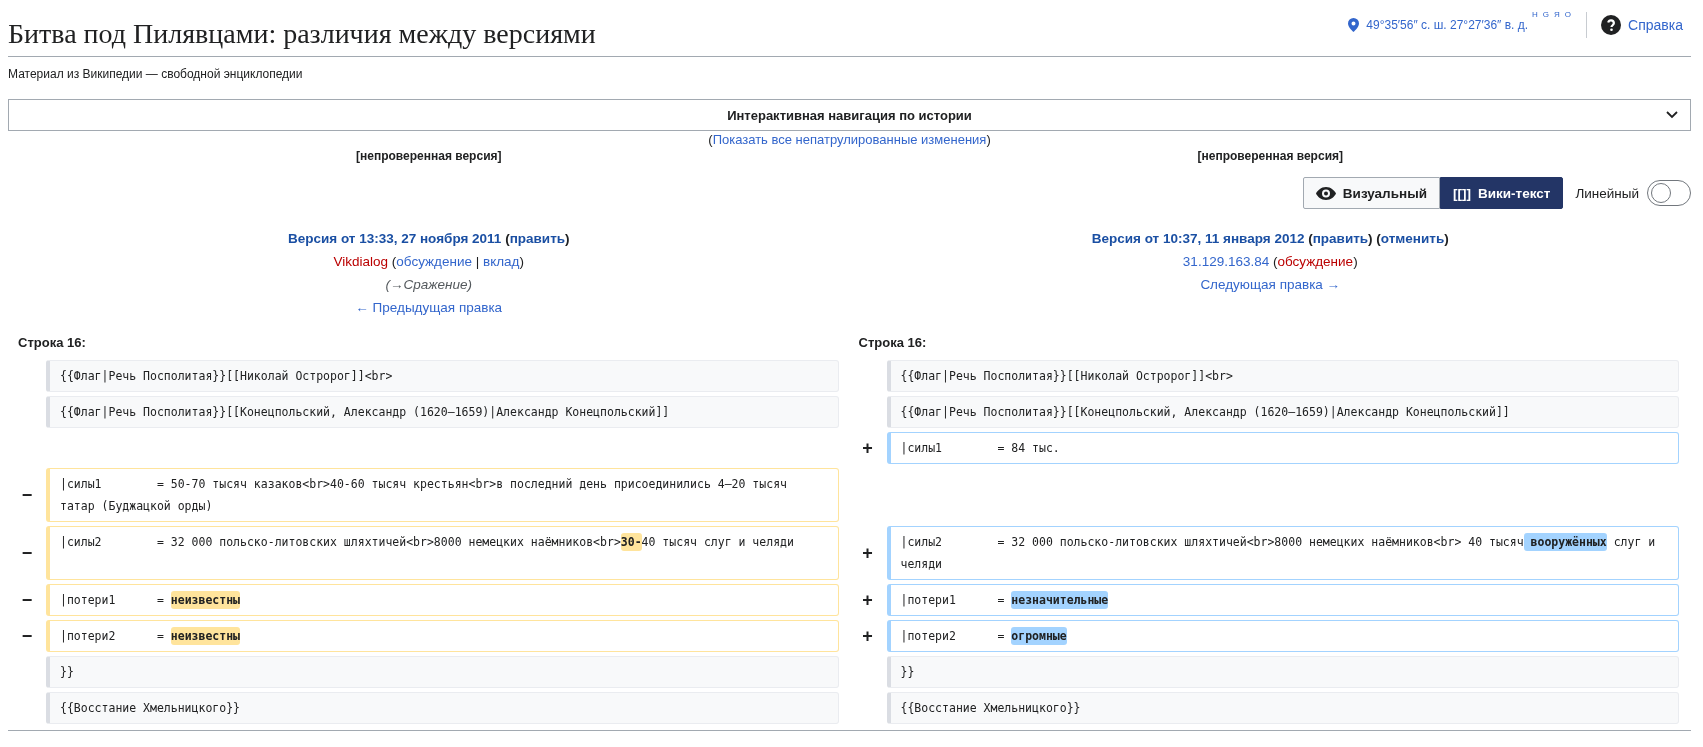 The width and height of the screenshot is (1703, 747). What do you see at coordinates (394, 239) in the screenshot?
I see `revision-link: Версия от 13:33, 27 ноября 2011` at bounding box center [394, 239].